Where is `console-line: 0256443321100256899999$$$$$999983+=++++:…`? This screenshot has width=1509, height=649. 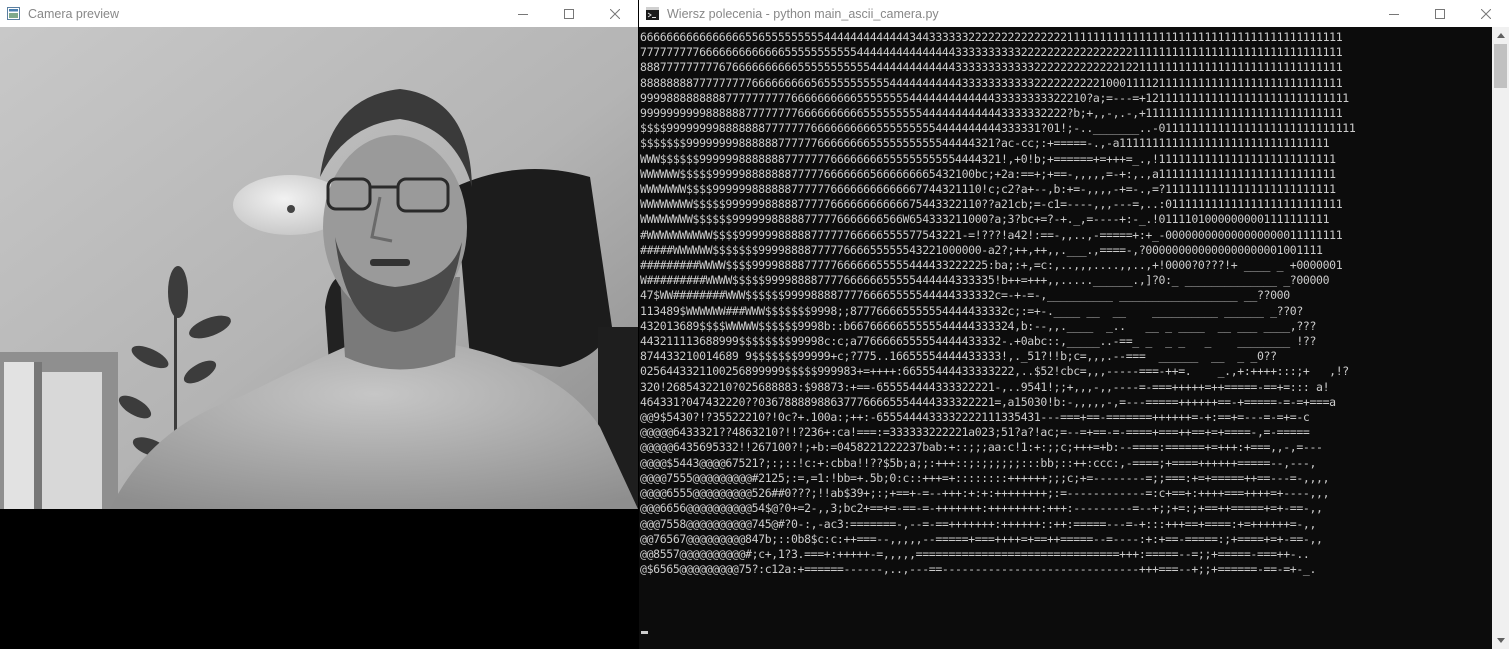 console-line: 0256443321100256899999$$$$$999983+=++++:… is located at coordinates (994, 371).